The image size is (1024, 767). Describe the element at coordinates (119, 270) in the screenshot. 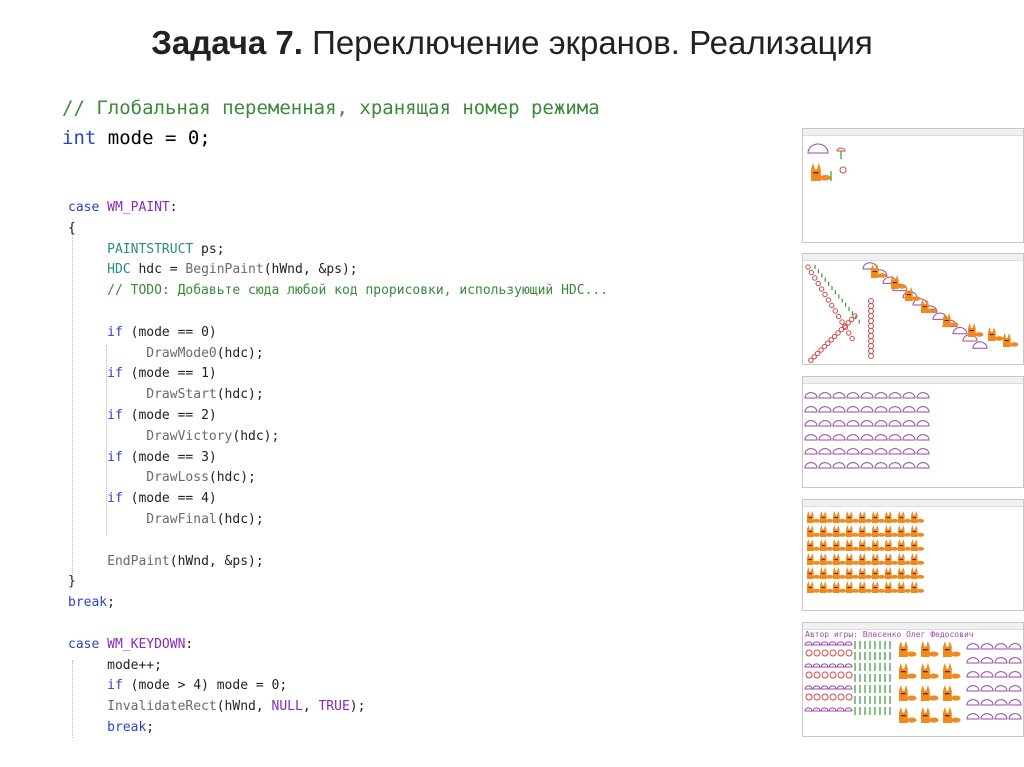

I see `code-token: HDC` at that location.